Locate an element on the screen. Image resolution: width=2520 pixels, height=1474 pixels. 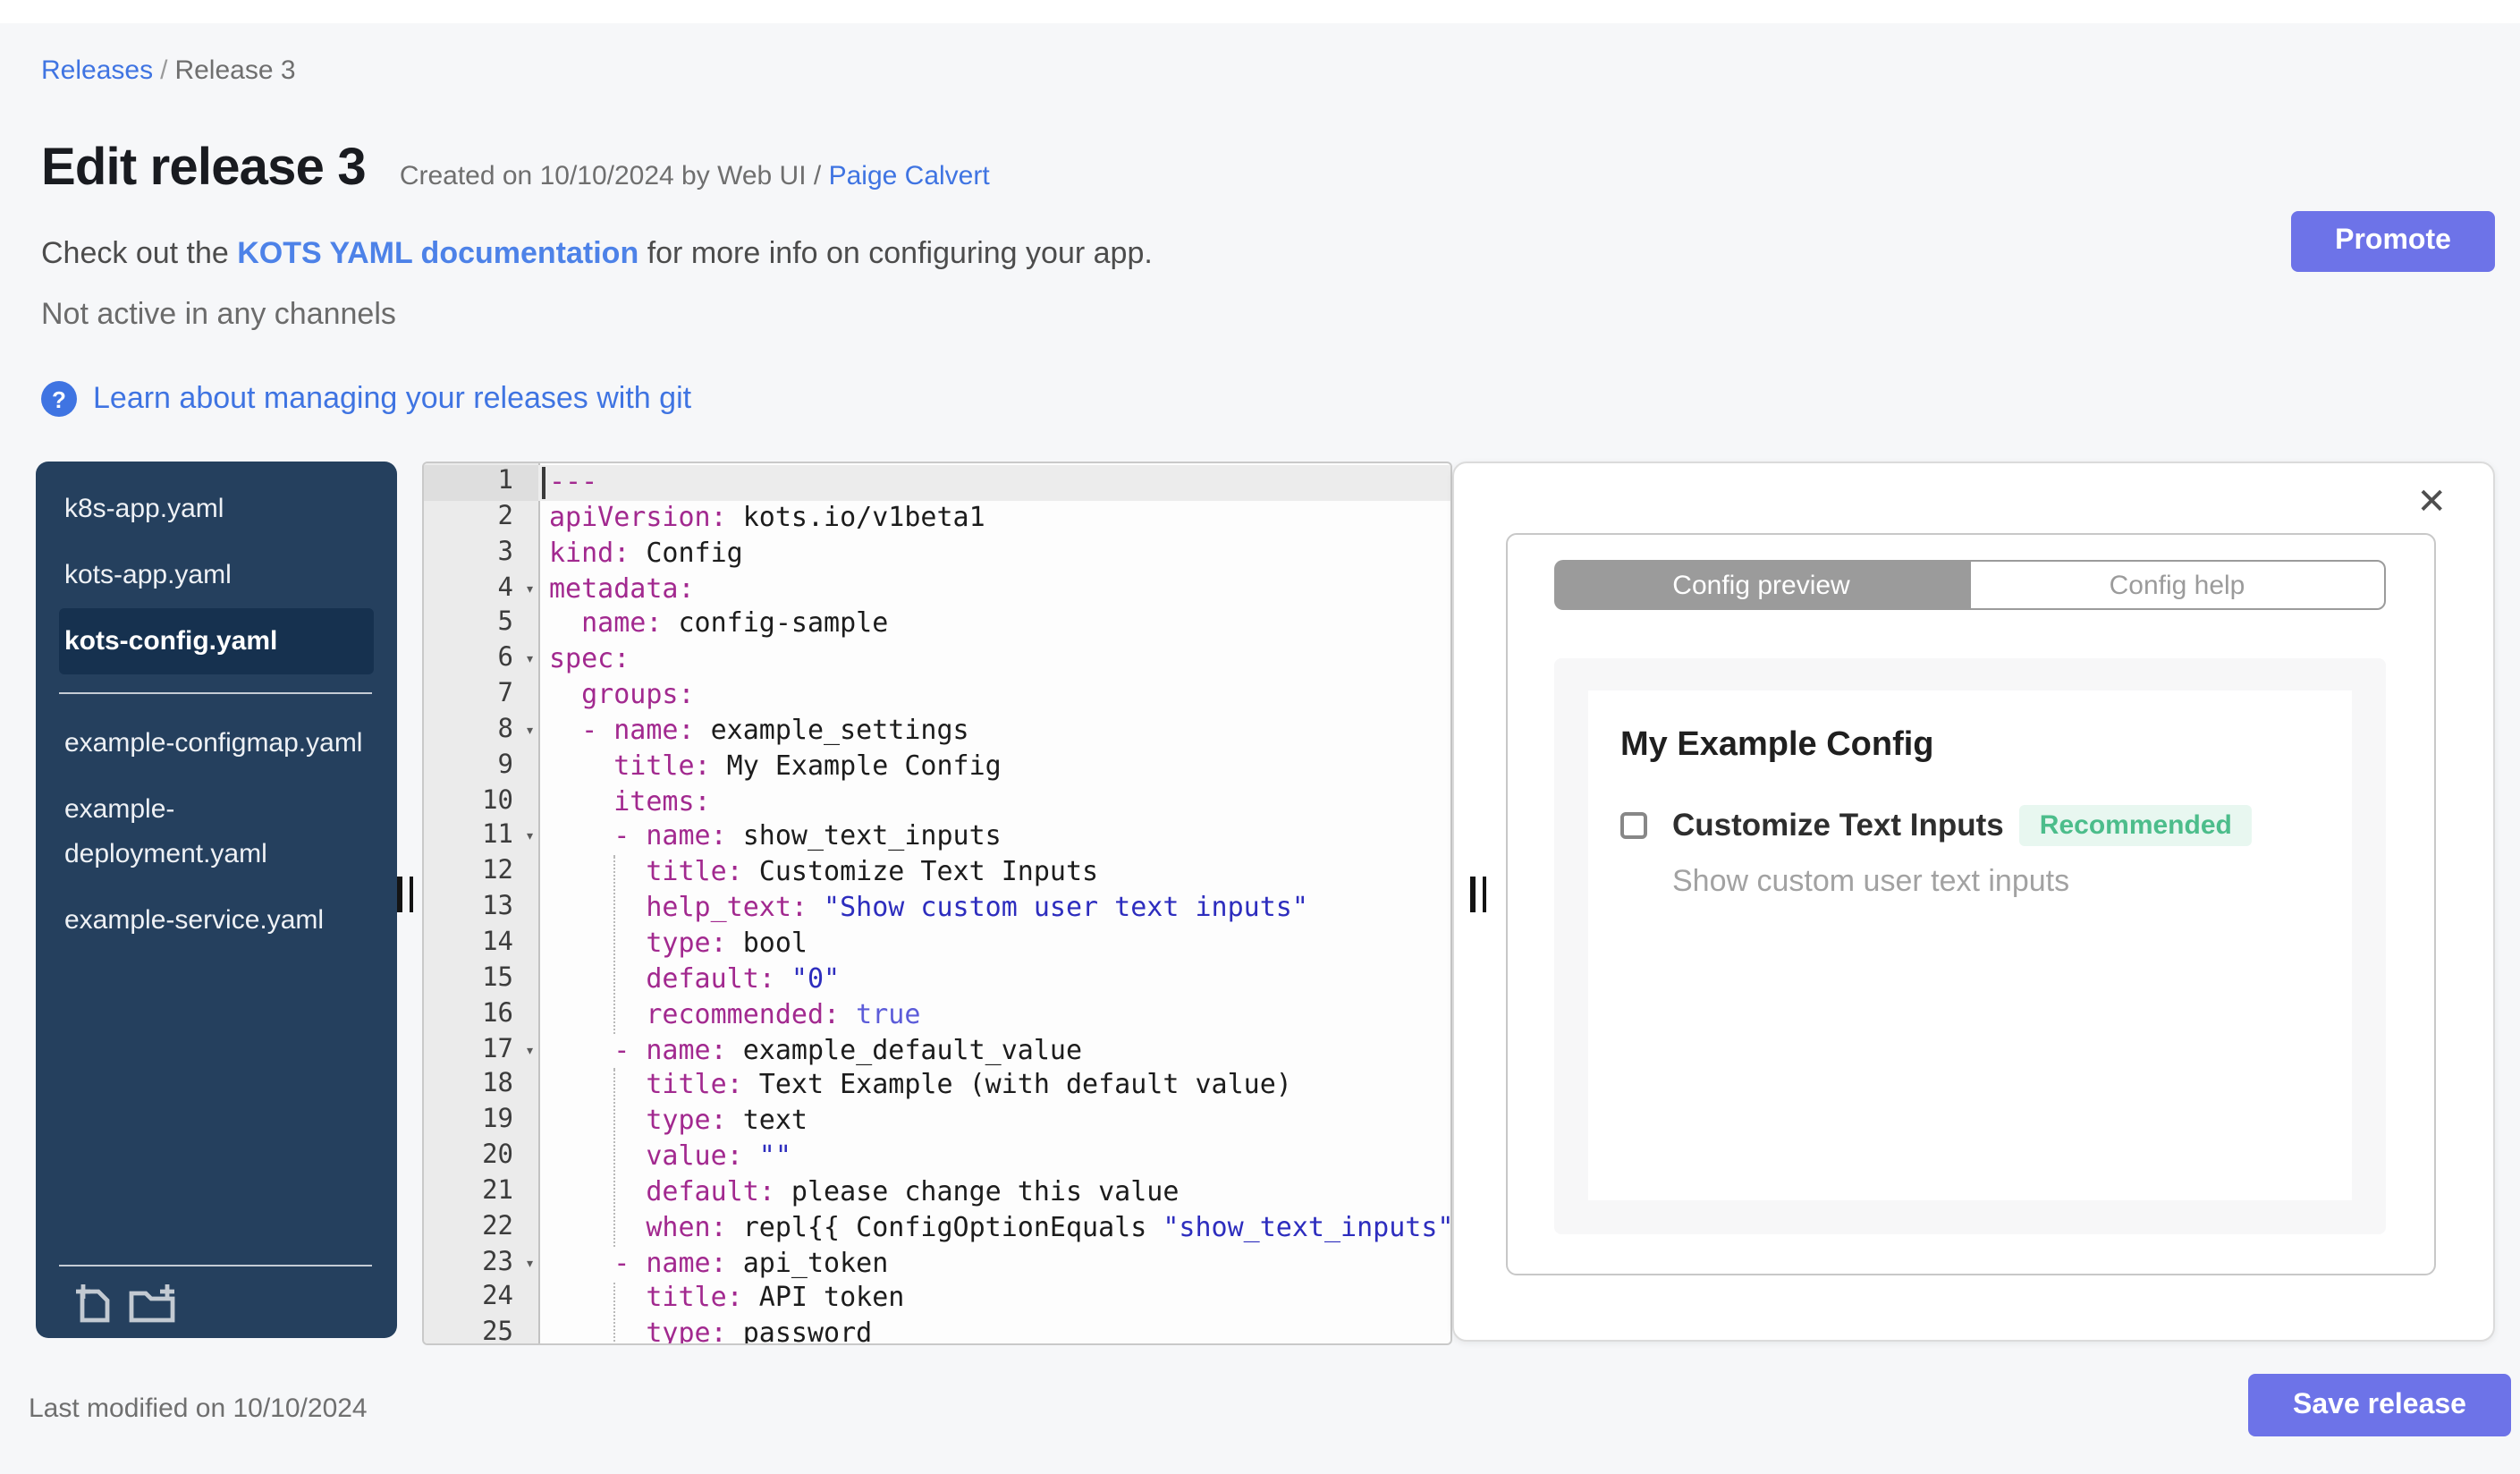
code-token: Text Example (with default value) is located at coordinates (1017, 1084).